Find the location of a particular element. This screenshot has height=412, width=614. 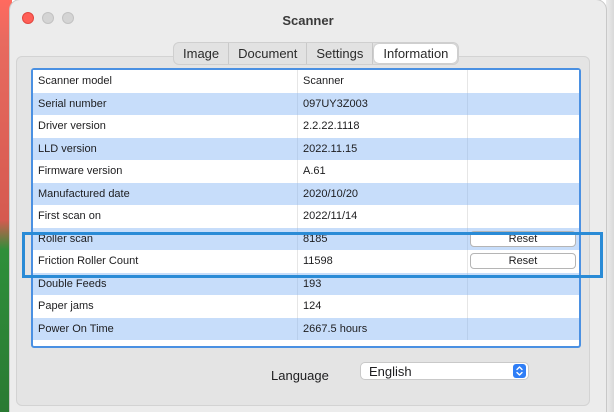

tab-bar: Image Document Settings Information is located at coordinates (316, 53).